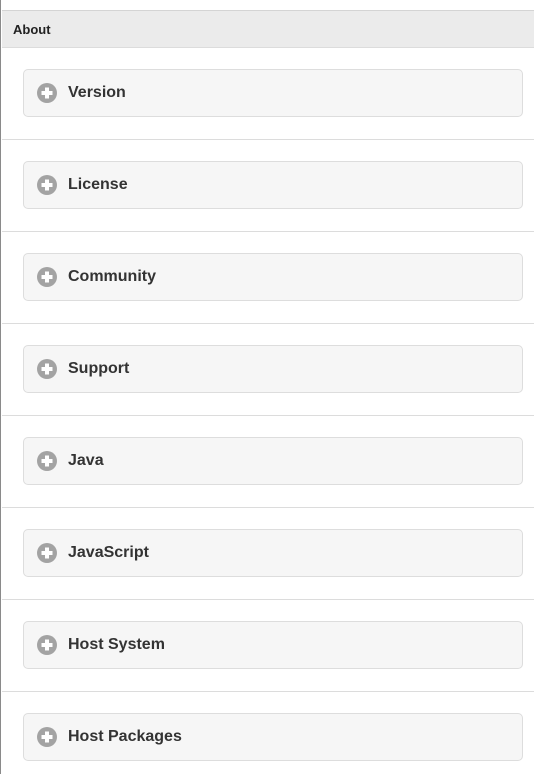  I want to click on collapsible-label-host-packages: Host Packages, so click(125, 736).